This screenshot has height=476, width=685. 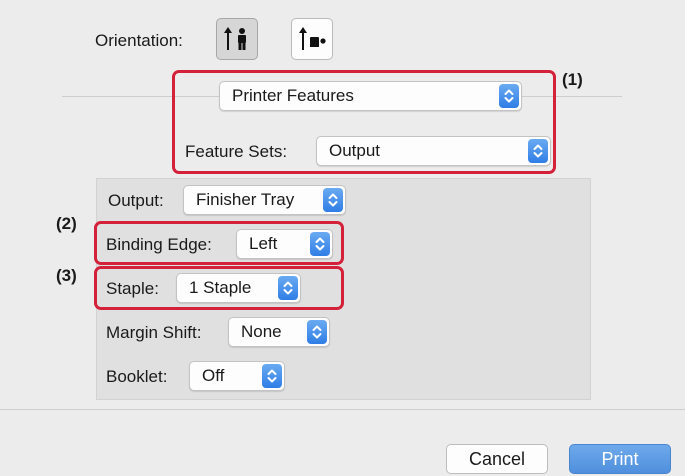 What do you see at coordinates (66, 275) in the screenshot?
I see `callout-number-3: (3)` at bounding box center [66, 275].